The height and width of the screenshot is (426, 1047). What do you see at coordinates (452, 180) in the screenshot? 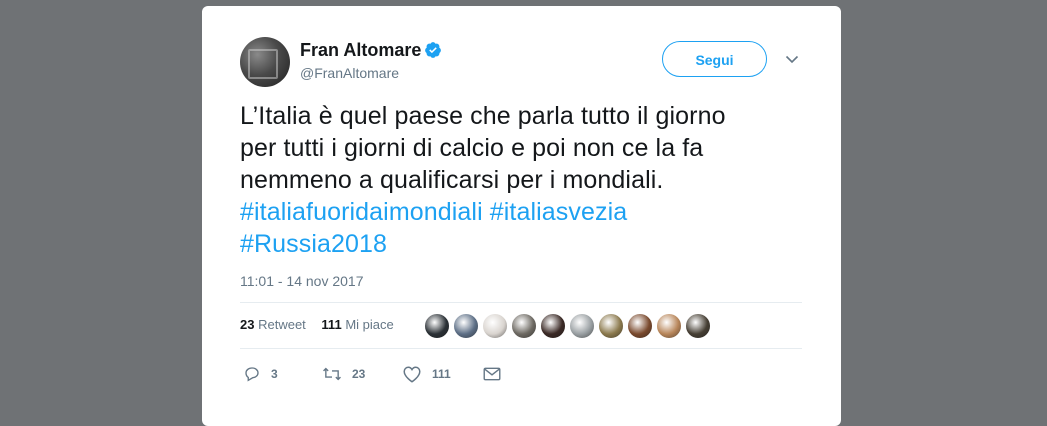
I see `tweet-text-line: nemmeno a qualificarsi per i mondiali.` at bounding box center [452, 180].